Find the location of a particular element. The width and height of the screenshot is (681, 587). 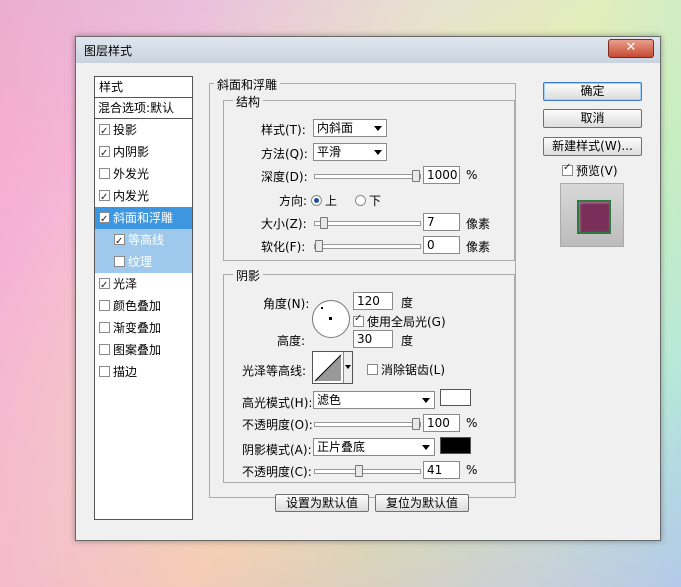

shadow-opacity-slider is located at coordinates (367, 471).